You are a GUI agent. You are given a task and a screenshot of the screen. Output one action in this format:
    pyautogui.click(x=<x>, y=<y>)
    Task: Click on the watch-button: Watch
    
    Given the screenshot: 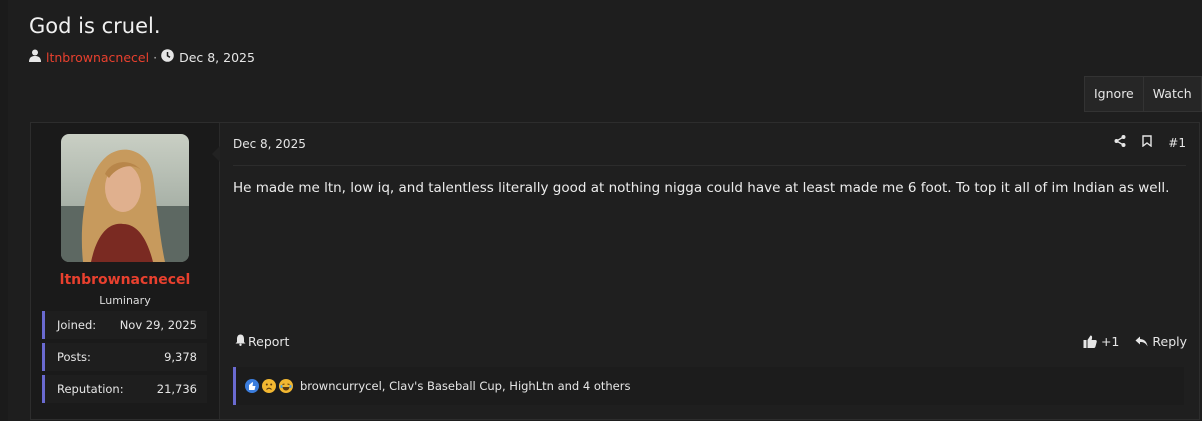 What is the action you would take?
    pyautogui.click(x=1171, y=94)
    